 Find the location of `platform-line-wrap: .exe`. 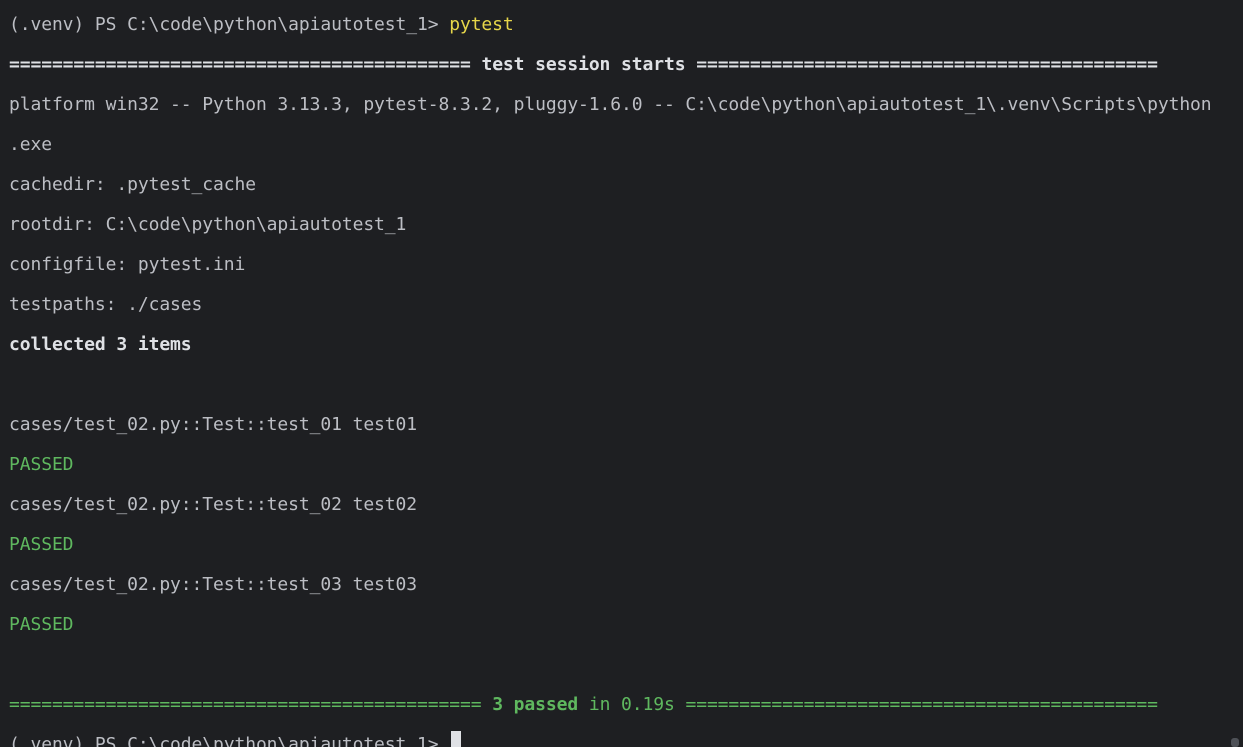

platform-line-wrap: .exe is located at coordinates (30, 144).